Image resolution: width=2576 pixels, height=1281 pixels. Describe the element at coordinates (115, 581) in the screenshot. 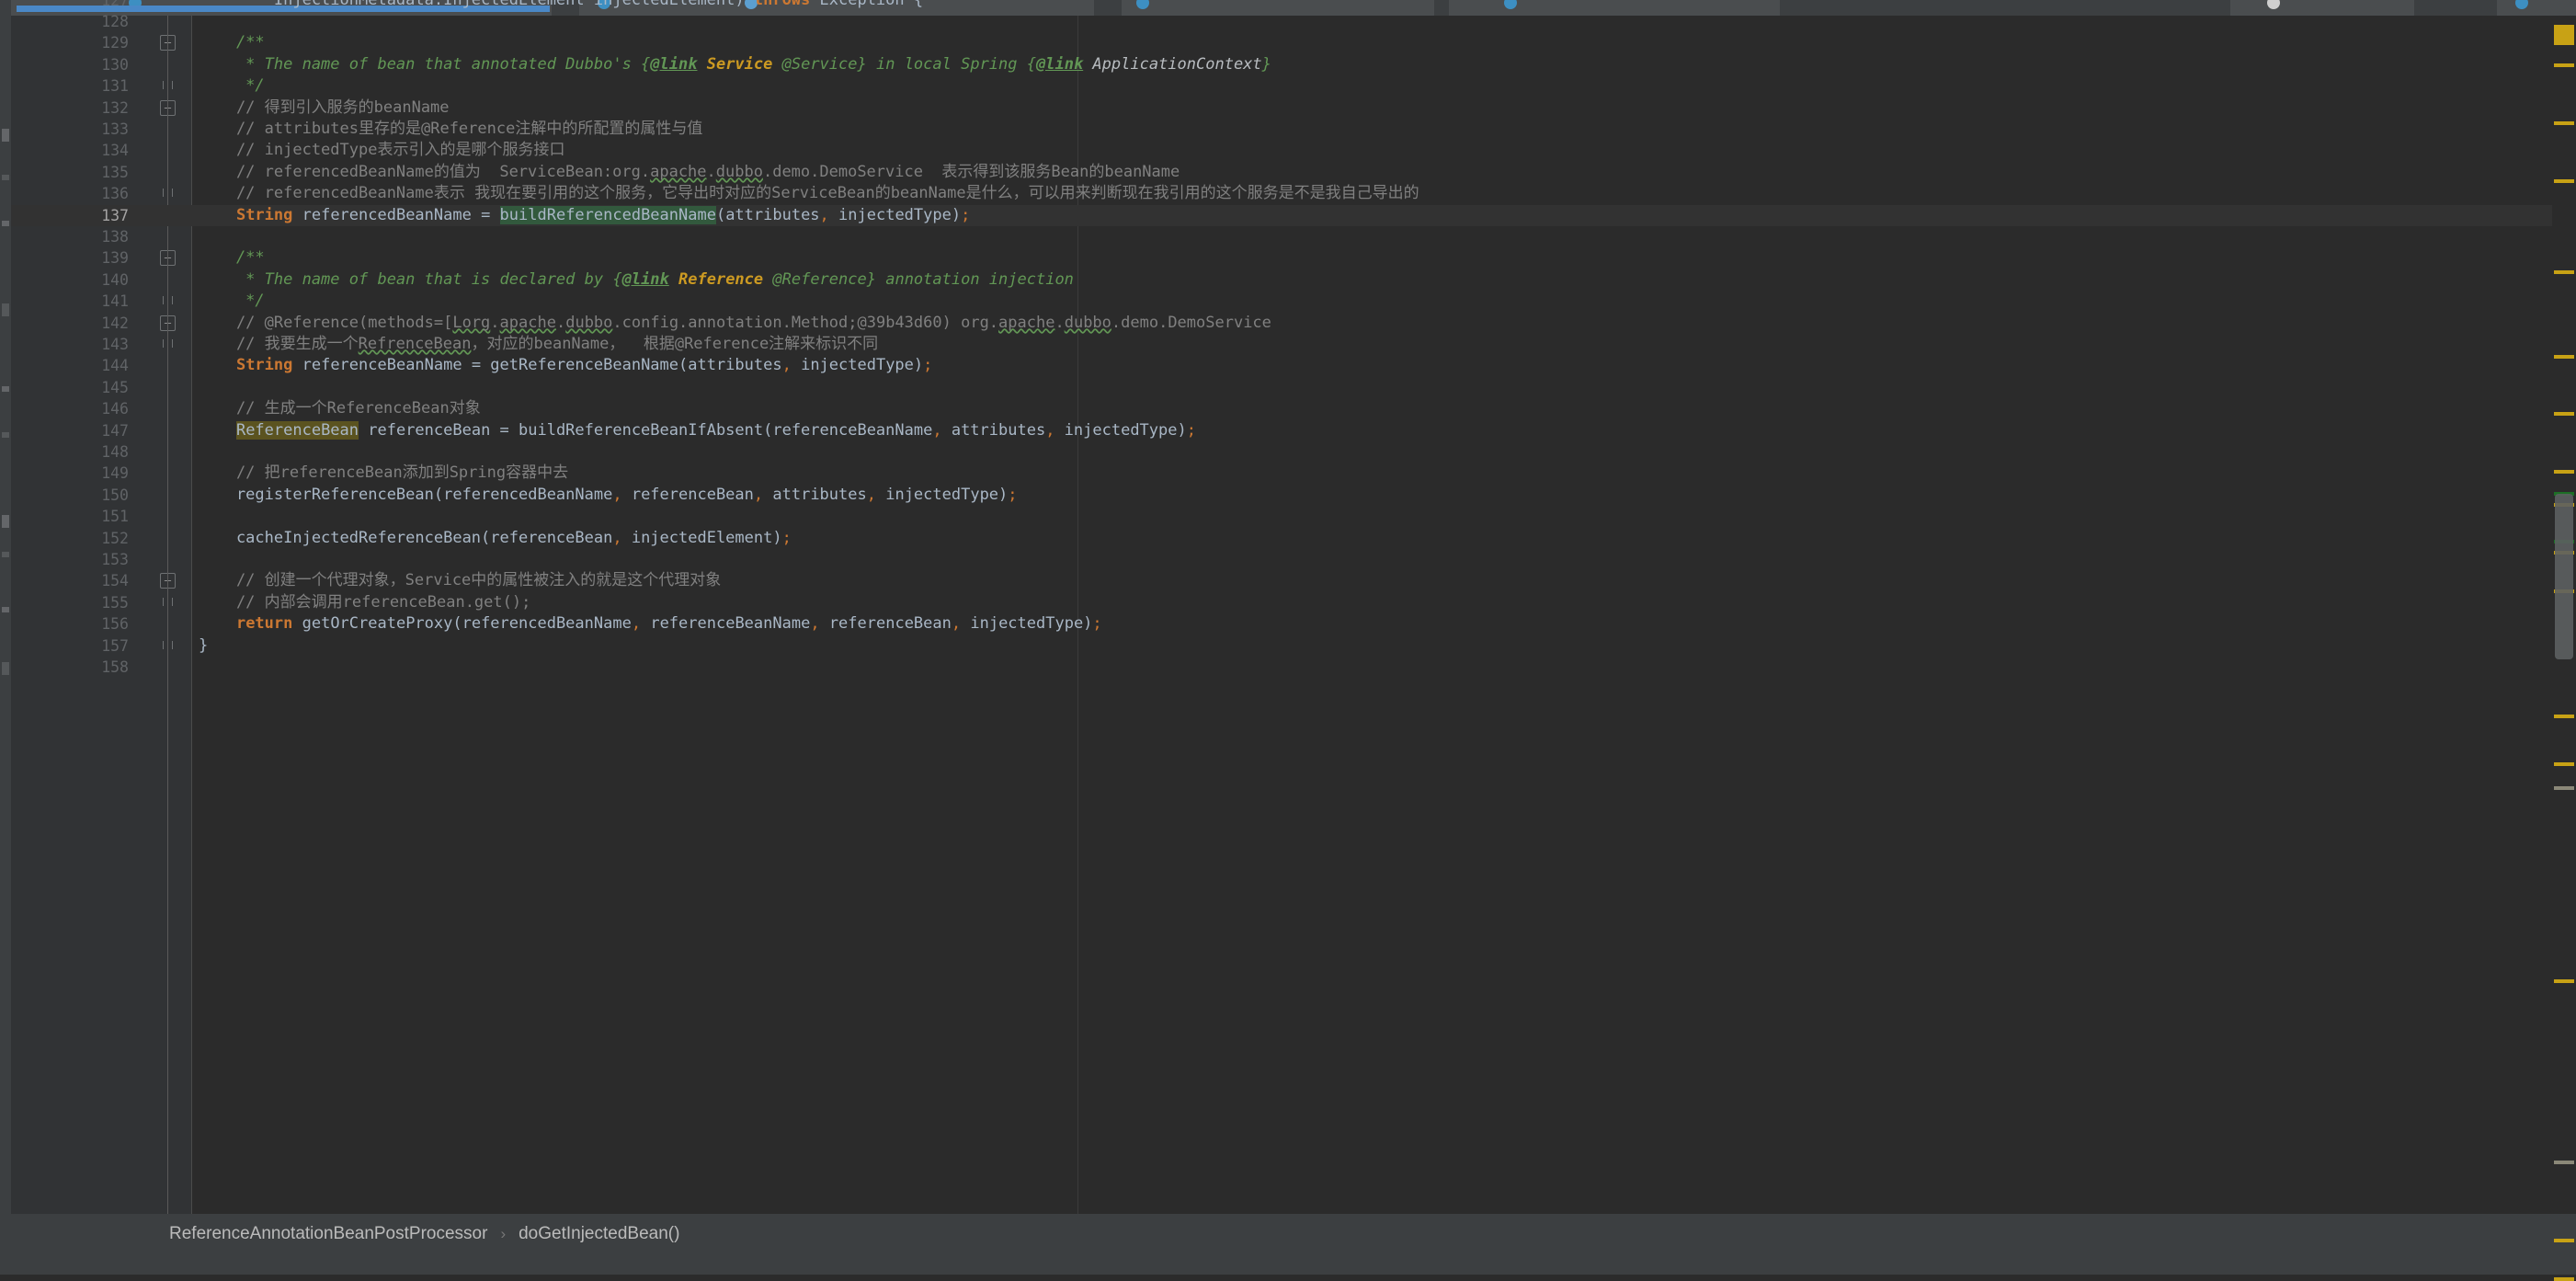

I see `line-number: 154` at that location.